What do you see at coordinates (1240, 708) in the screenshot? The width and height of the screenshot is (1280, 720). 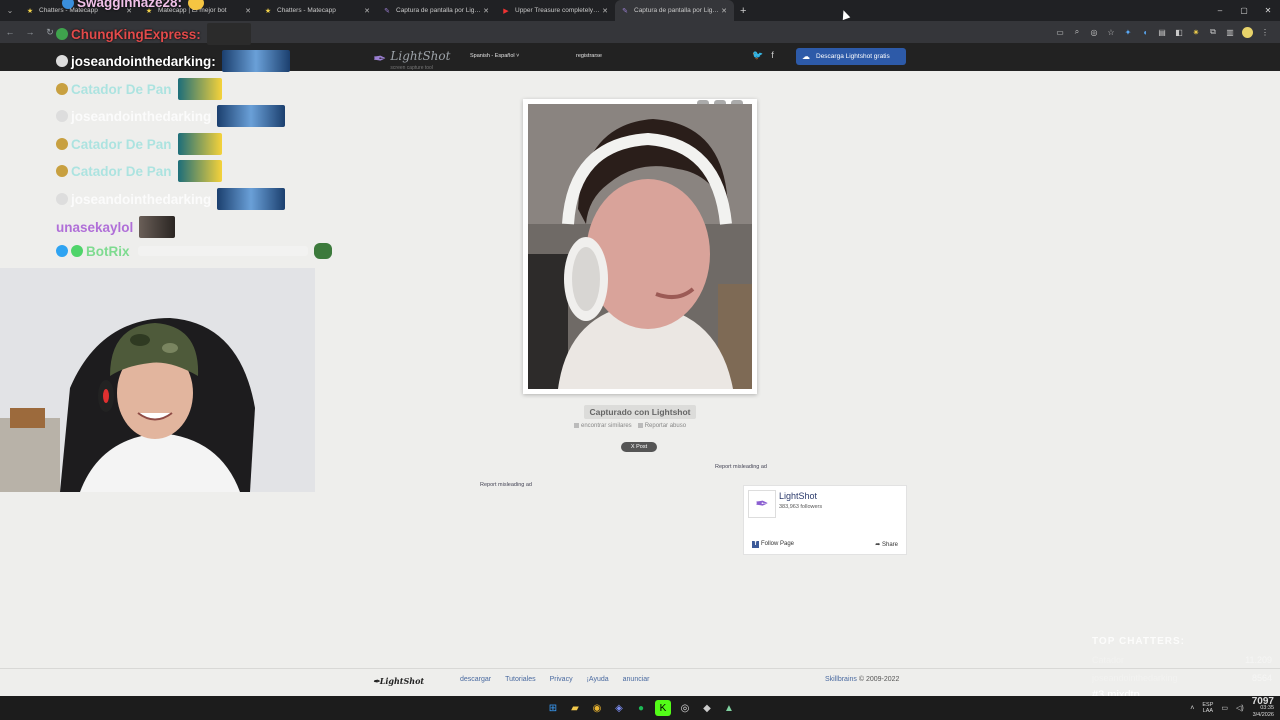 I see `volume-icon: ◁)` at bounding box center [1240, 708].